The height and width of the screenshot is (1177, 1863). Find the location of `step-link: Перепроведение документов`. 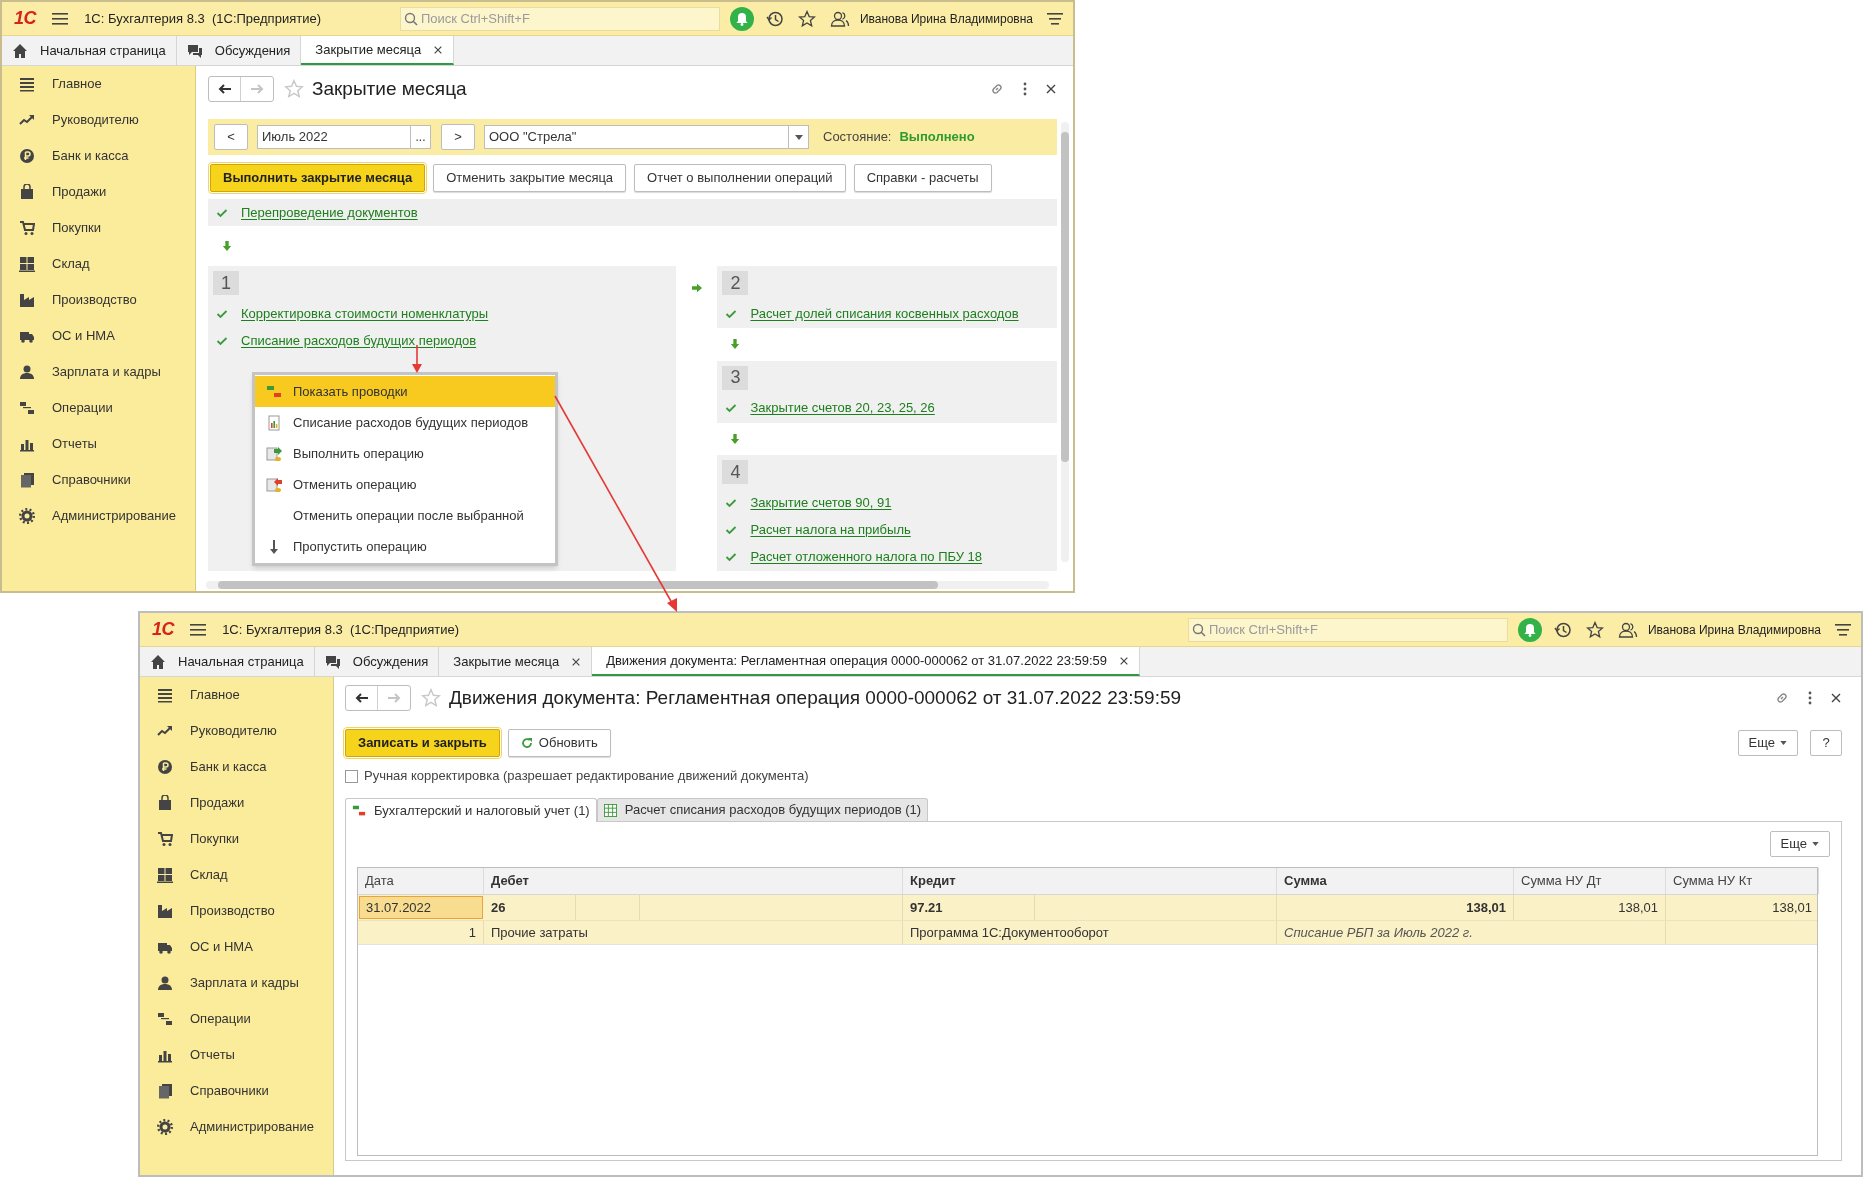

step-link: Перепроведение документов is located at coordinates (329, 212).